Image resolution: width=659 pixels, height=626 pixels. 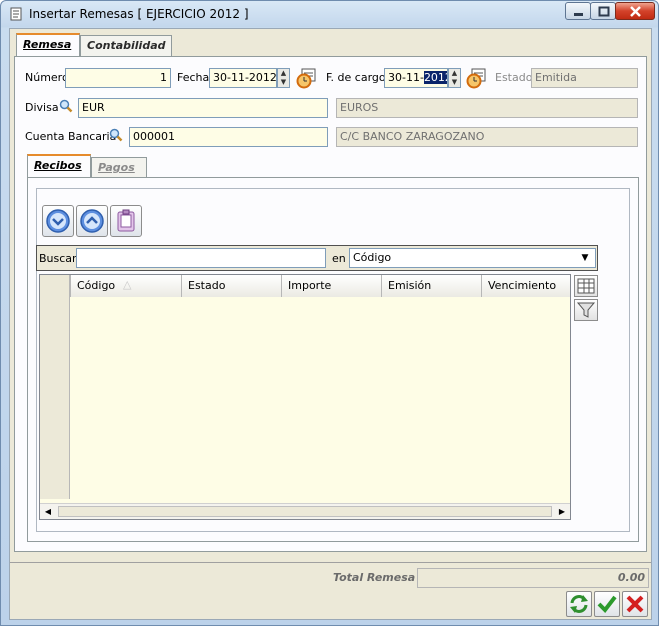 I want to click on chevron-down-icon: ▼, so click(x=585, y=258).